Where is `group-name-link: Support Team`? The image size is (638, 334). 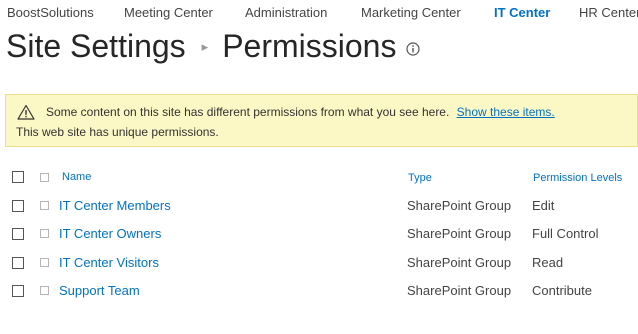
group-name-link: Support Team is located at coordinates (99, 290).